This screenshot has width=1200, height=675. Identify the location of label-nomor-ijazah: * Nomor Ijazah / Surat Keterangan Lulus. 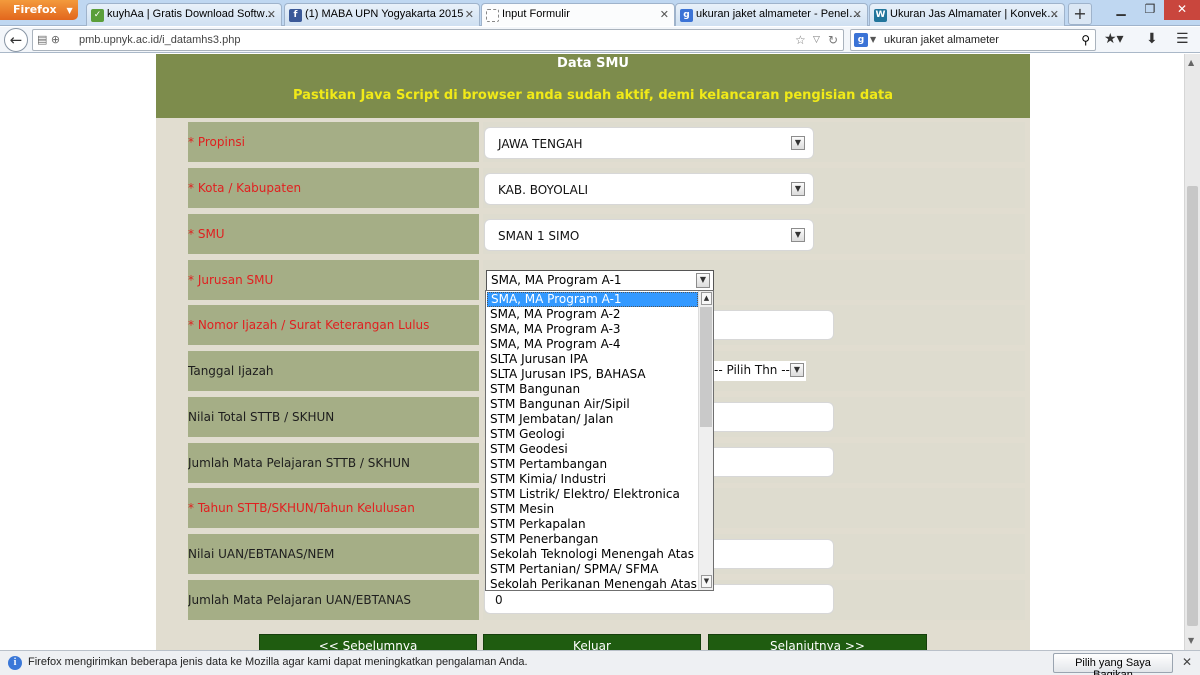
(333, 325).